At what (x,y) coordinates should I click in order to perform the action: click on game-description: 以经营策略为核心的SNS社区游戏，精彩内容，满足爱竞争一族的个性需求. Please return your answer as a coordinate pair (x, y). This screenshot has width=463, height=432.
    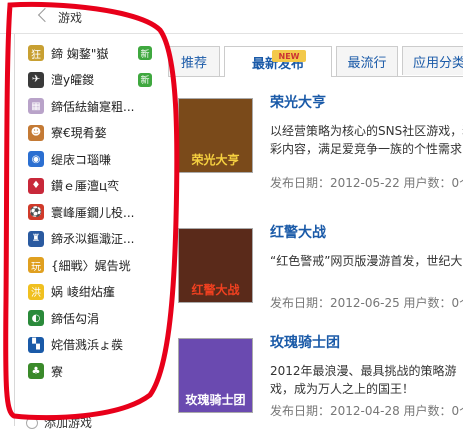
    Looking at the image, I should click on (366, 140).